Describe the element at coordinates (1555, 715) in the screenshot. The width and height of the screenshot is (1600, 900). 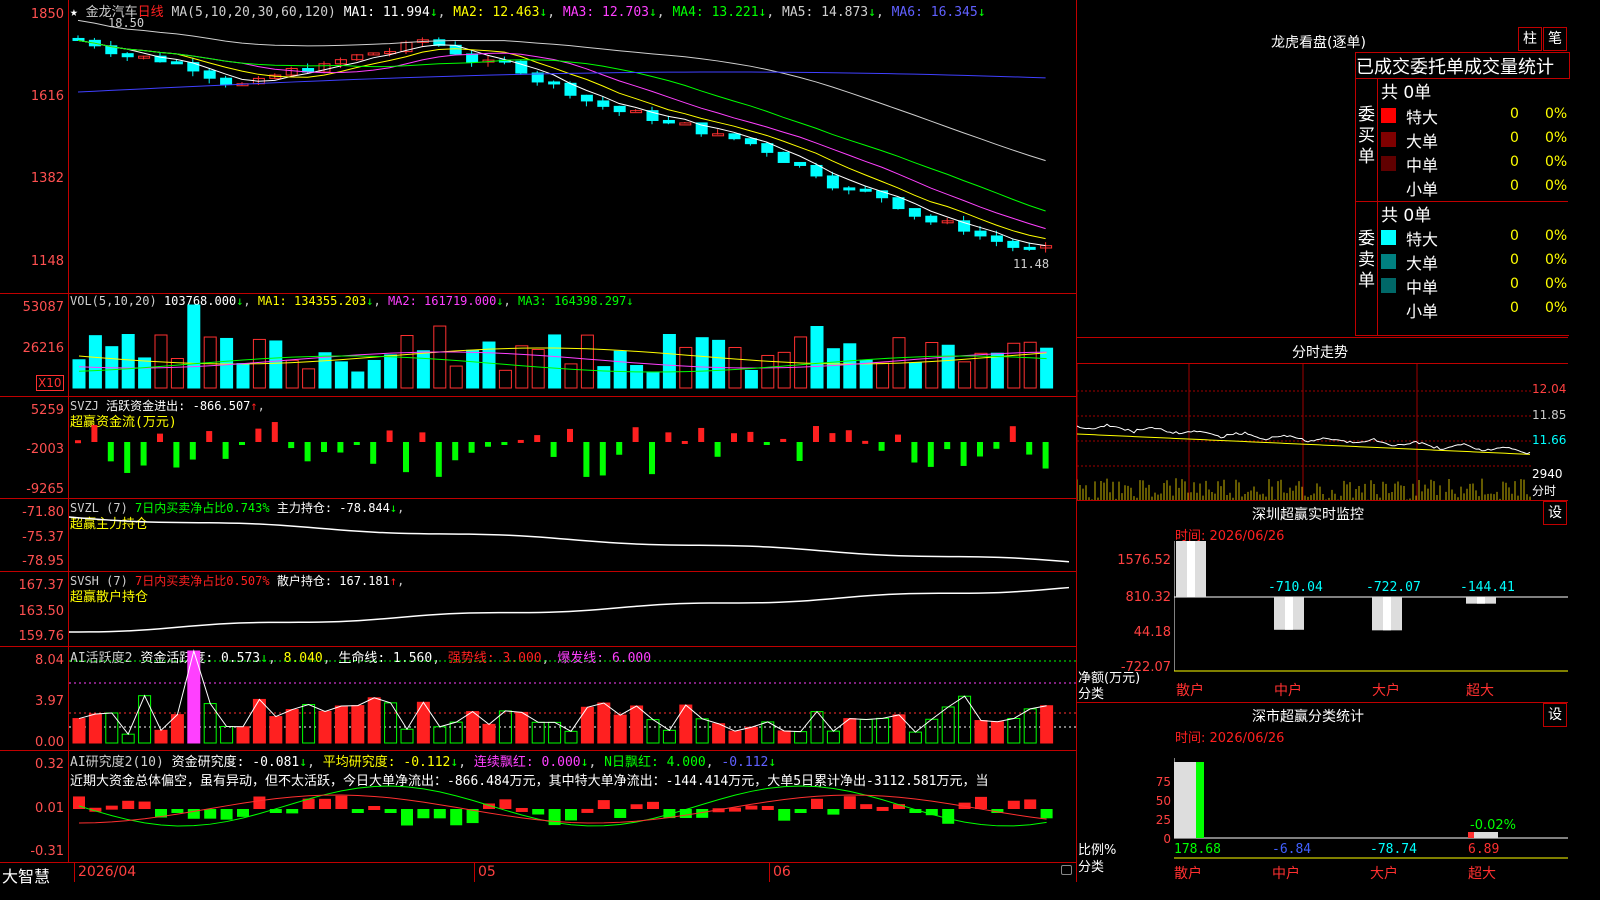
I see `classify-settings-button: 设` at that location.